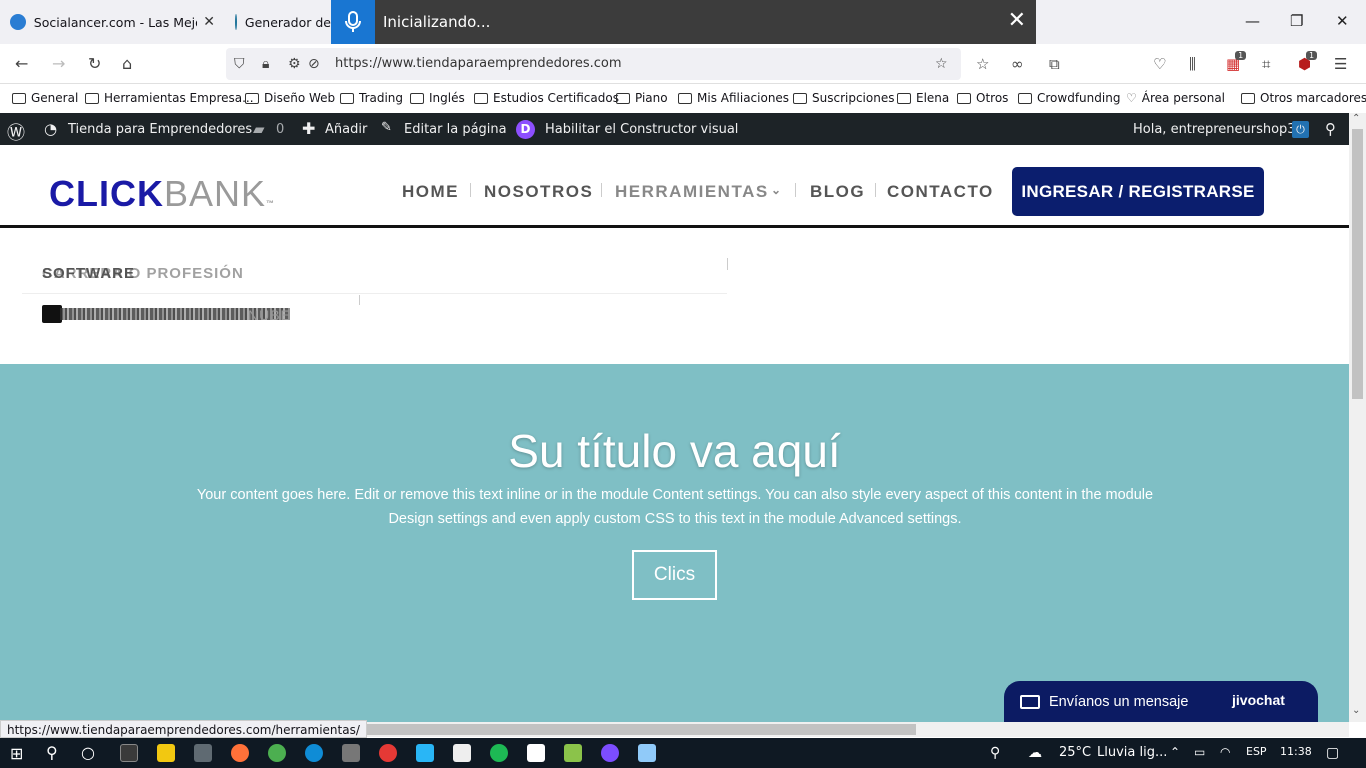  What do you see at coordinates (1308, 62) in the screenshot?
I see `ublock-icon: ⬢ 1` at bounding box center [1308, 62].